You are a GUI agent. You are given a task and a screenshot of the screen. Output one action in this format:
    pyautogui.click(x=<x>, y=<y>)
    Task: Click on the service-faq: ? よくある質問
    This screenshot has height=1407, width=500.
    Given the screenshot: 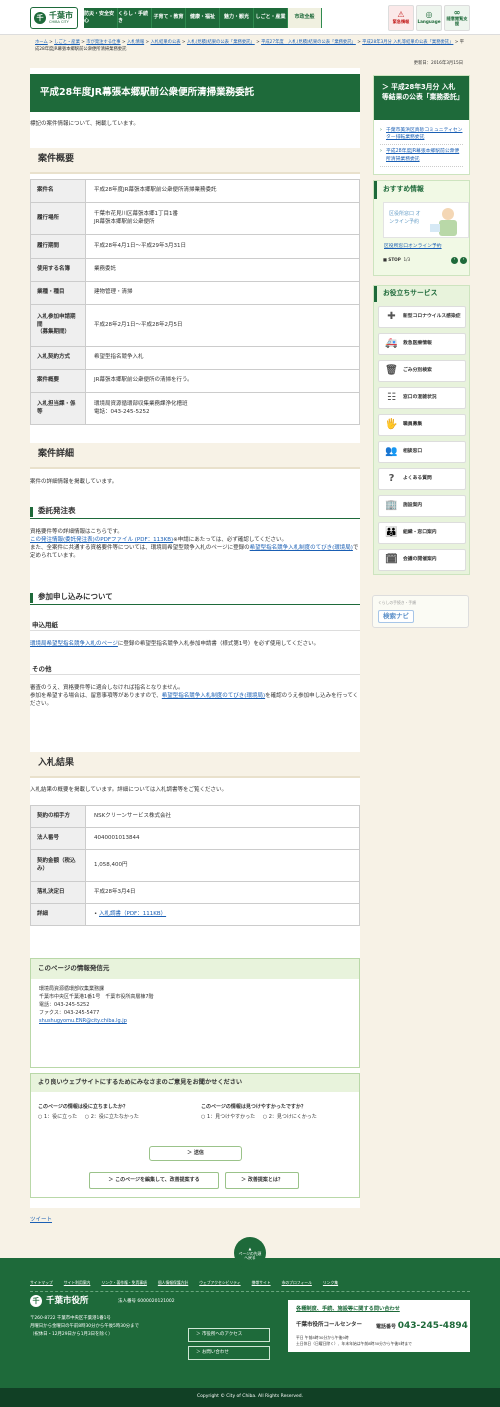 What is the action you would take?
    pyautogui.click(x=422, y=479)
    